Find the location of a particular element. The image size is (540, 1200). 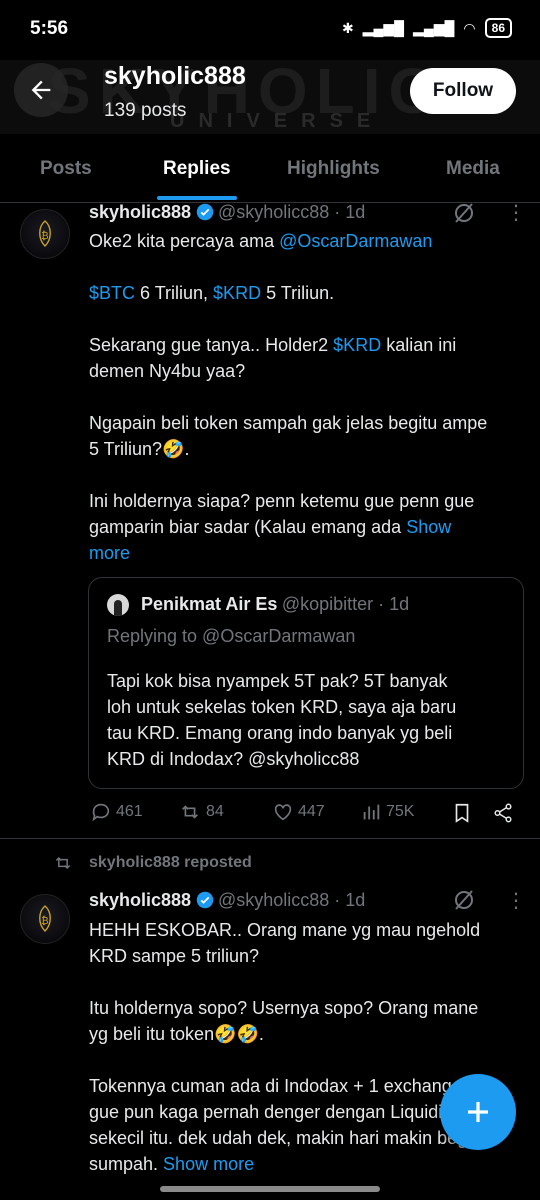

tab-posts: Posts is located at coordinates (66, 169).